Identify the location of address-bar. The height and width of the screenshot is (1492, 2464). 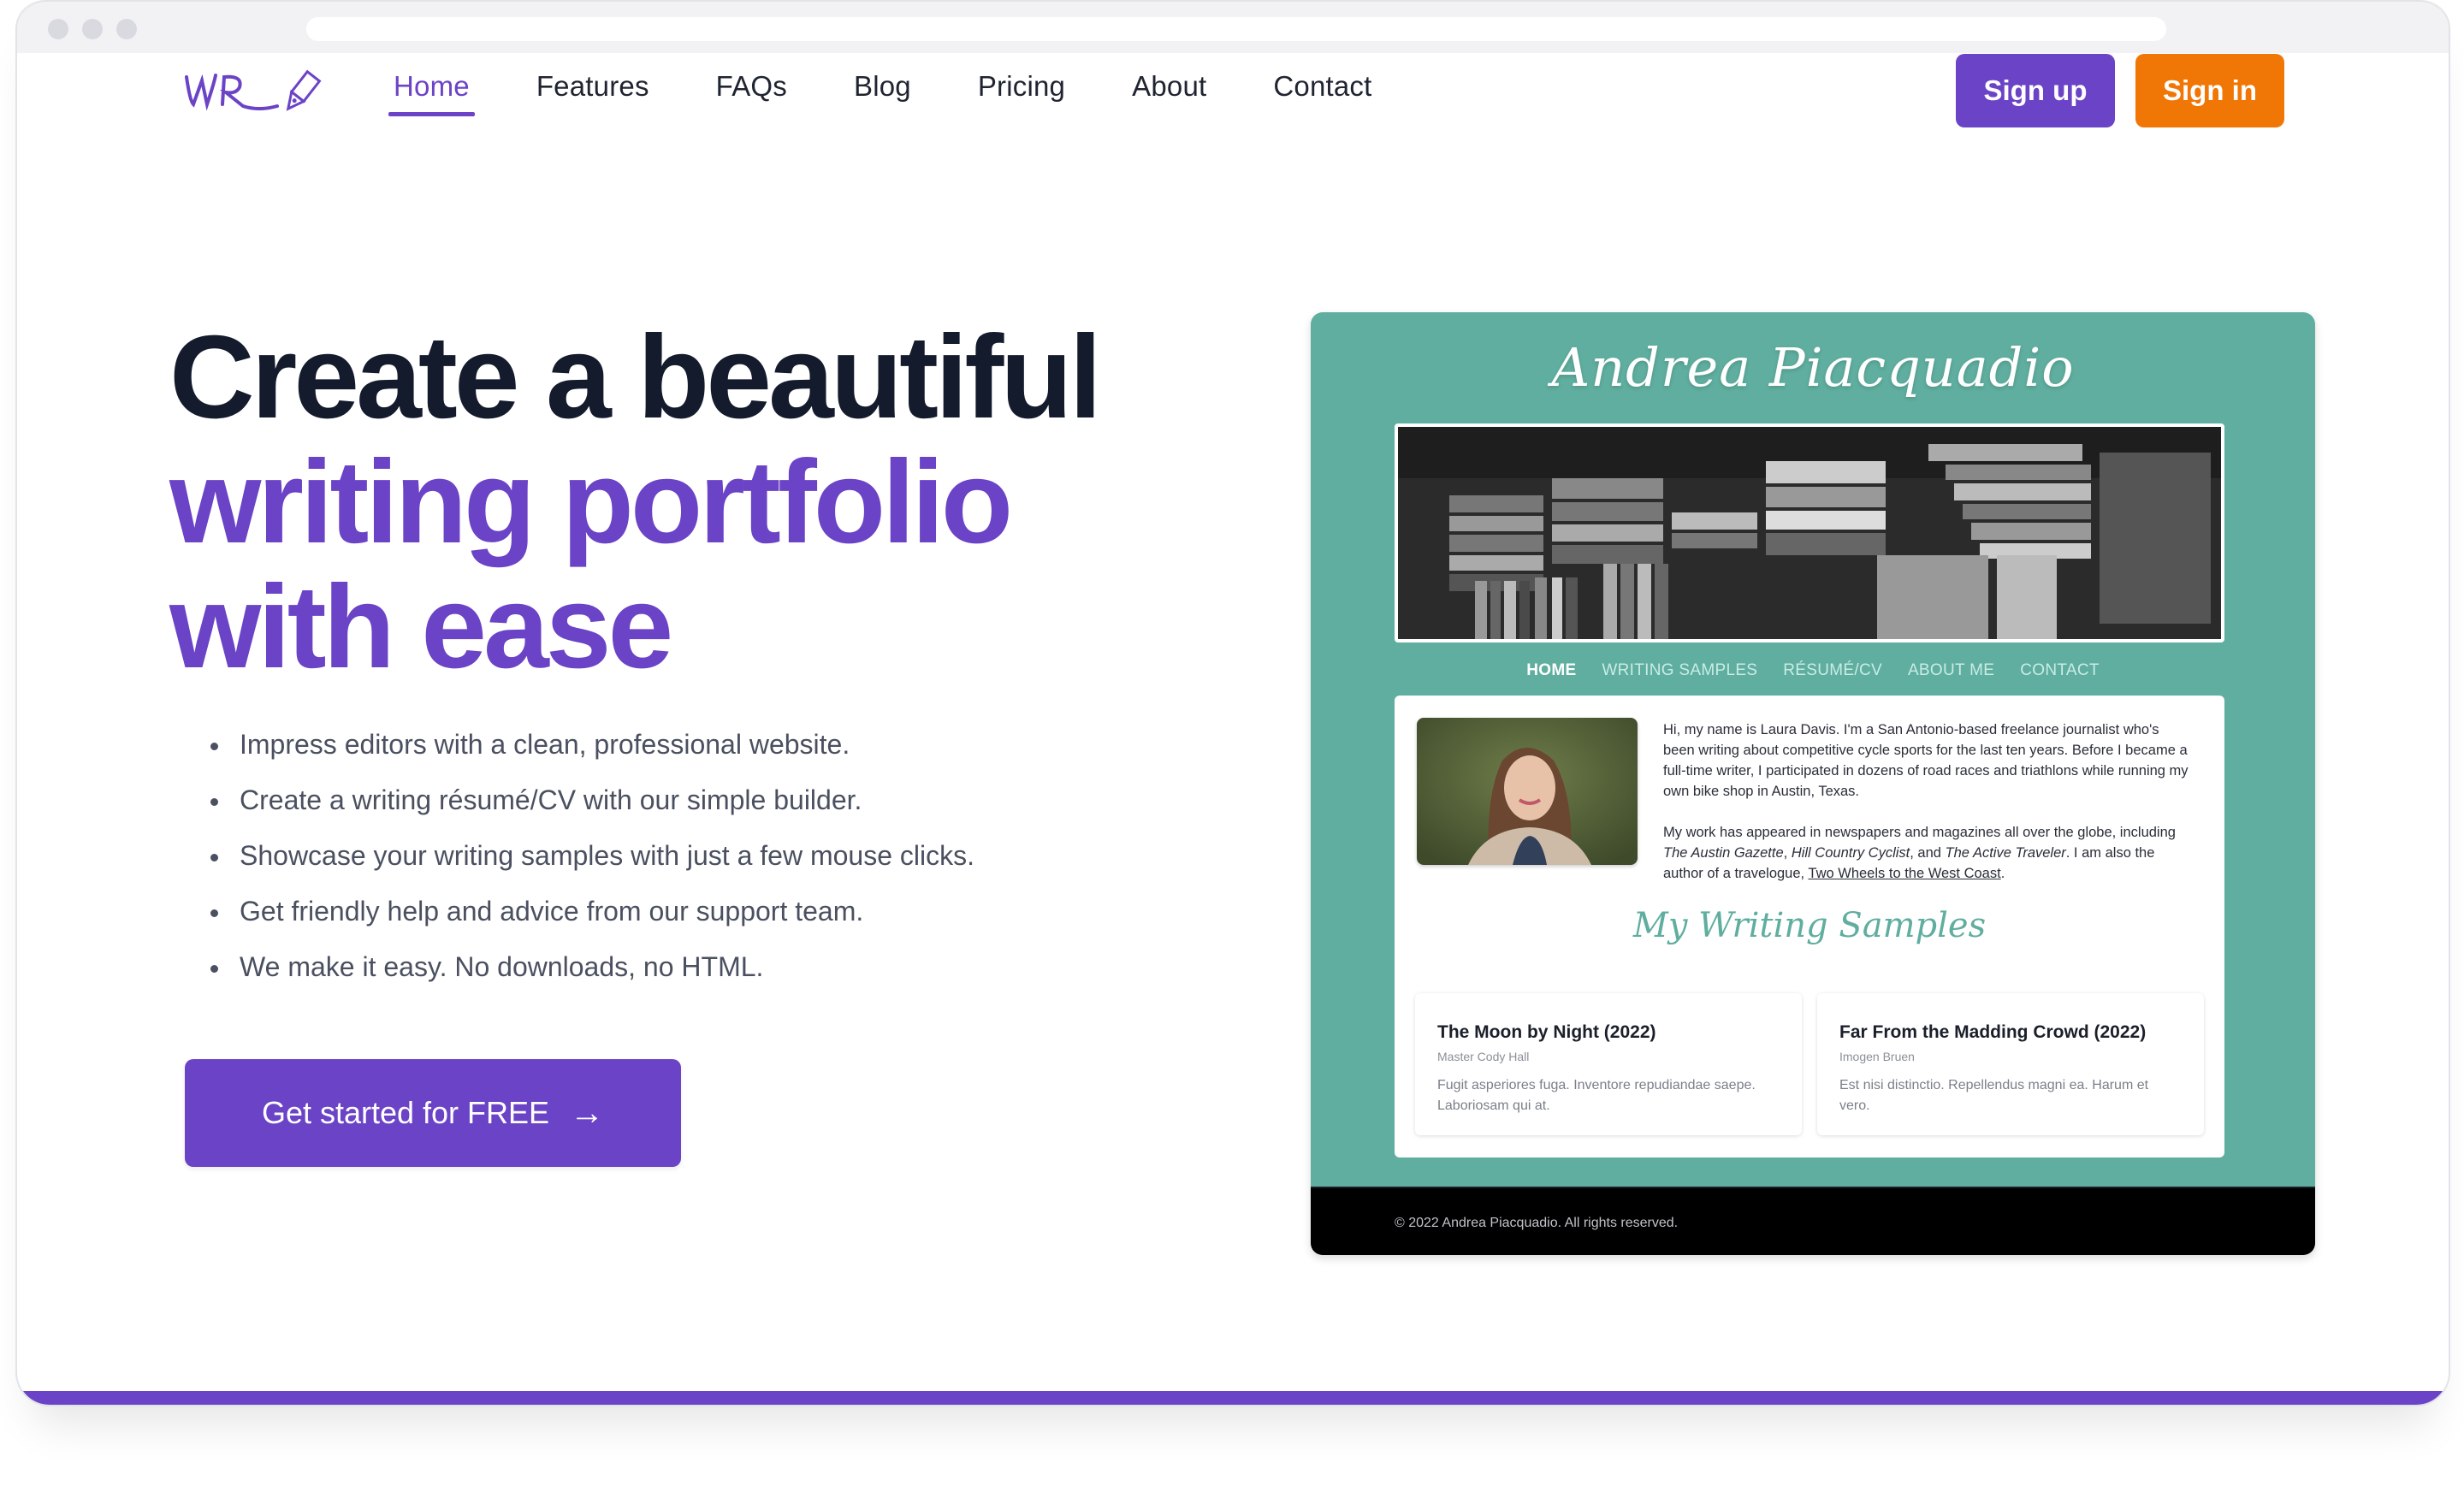
(1236, 29).